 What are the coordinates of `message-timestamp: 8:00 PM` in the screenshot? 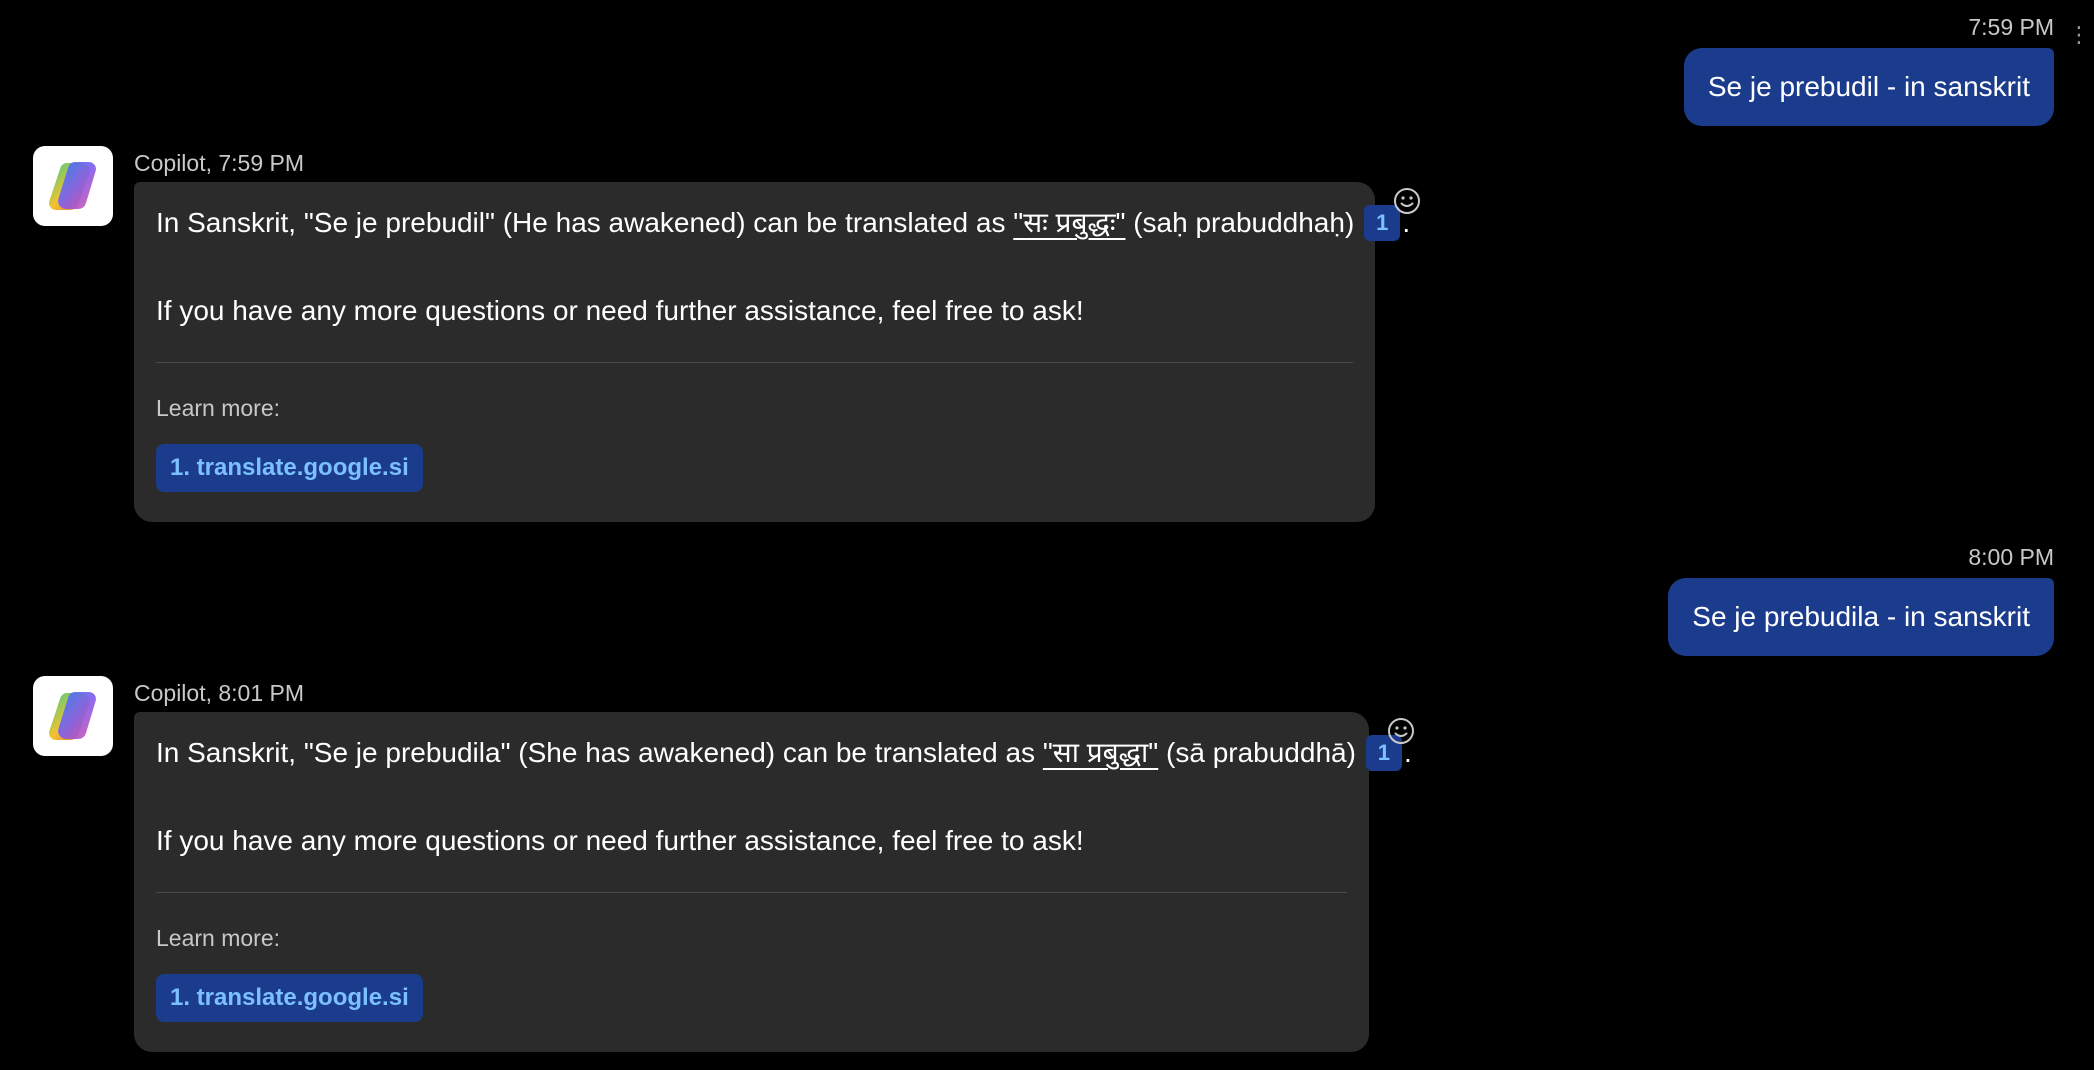 It's located at (2011, 557).